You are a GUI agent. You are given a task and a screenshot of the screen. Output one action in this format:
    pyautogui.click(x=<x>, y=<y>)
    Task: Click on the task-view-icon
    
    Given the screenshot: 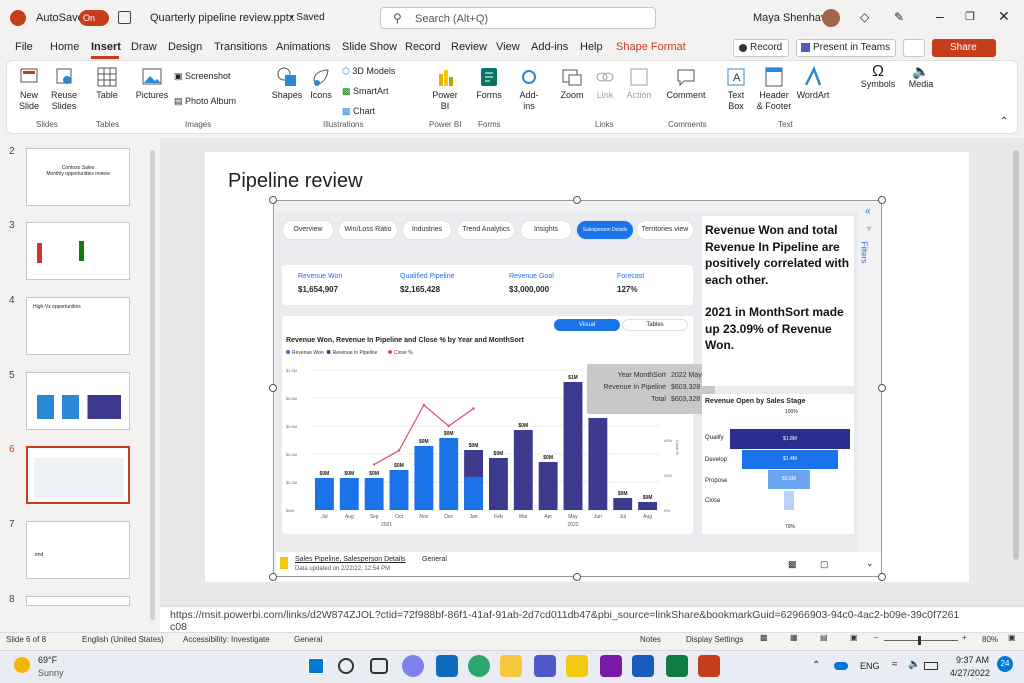 What is the action you would take?
    pyautogui.click(x=379, y=666)
    